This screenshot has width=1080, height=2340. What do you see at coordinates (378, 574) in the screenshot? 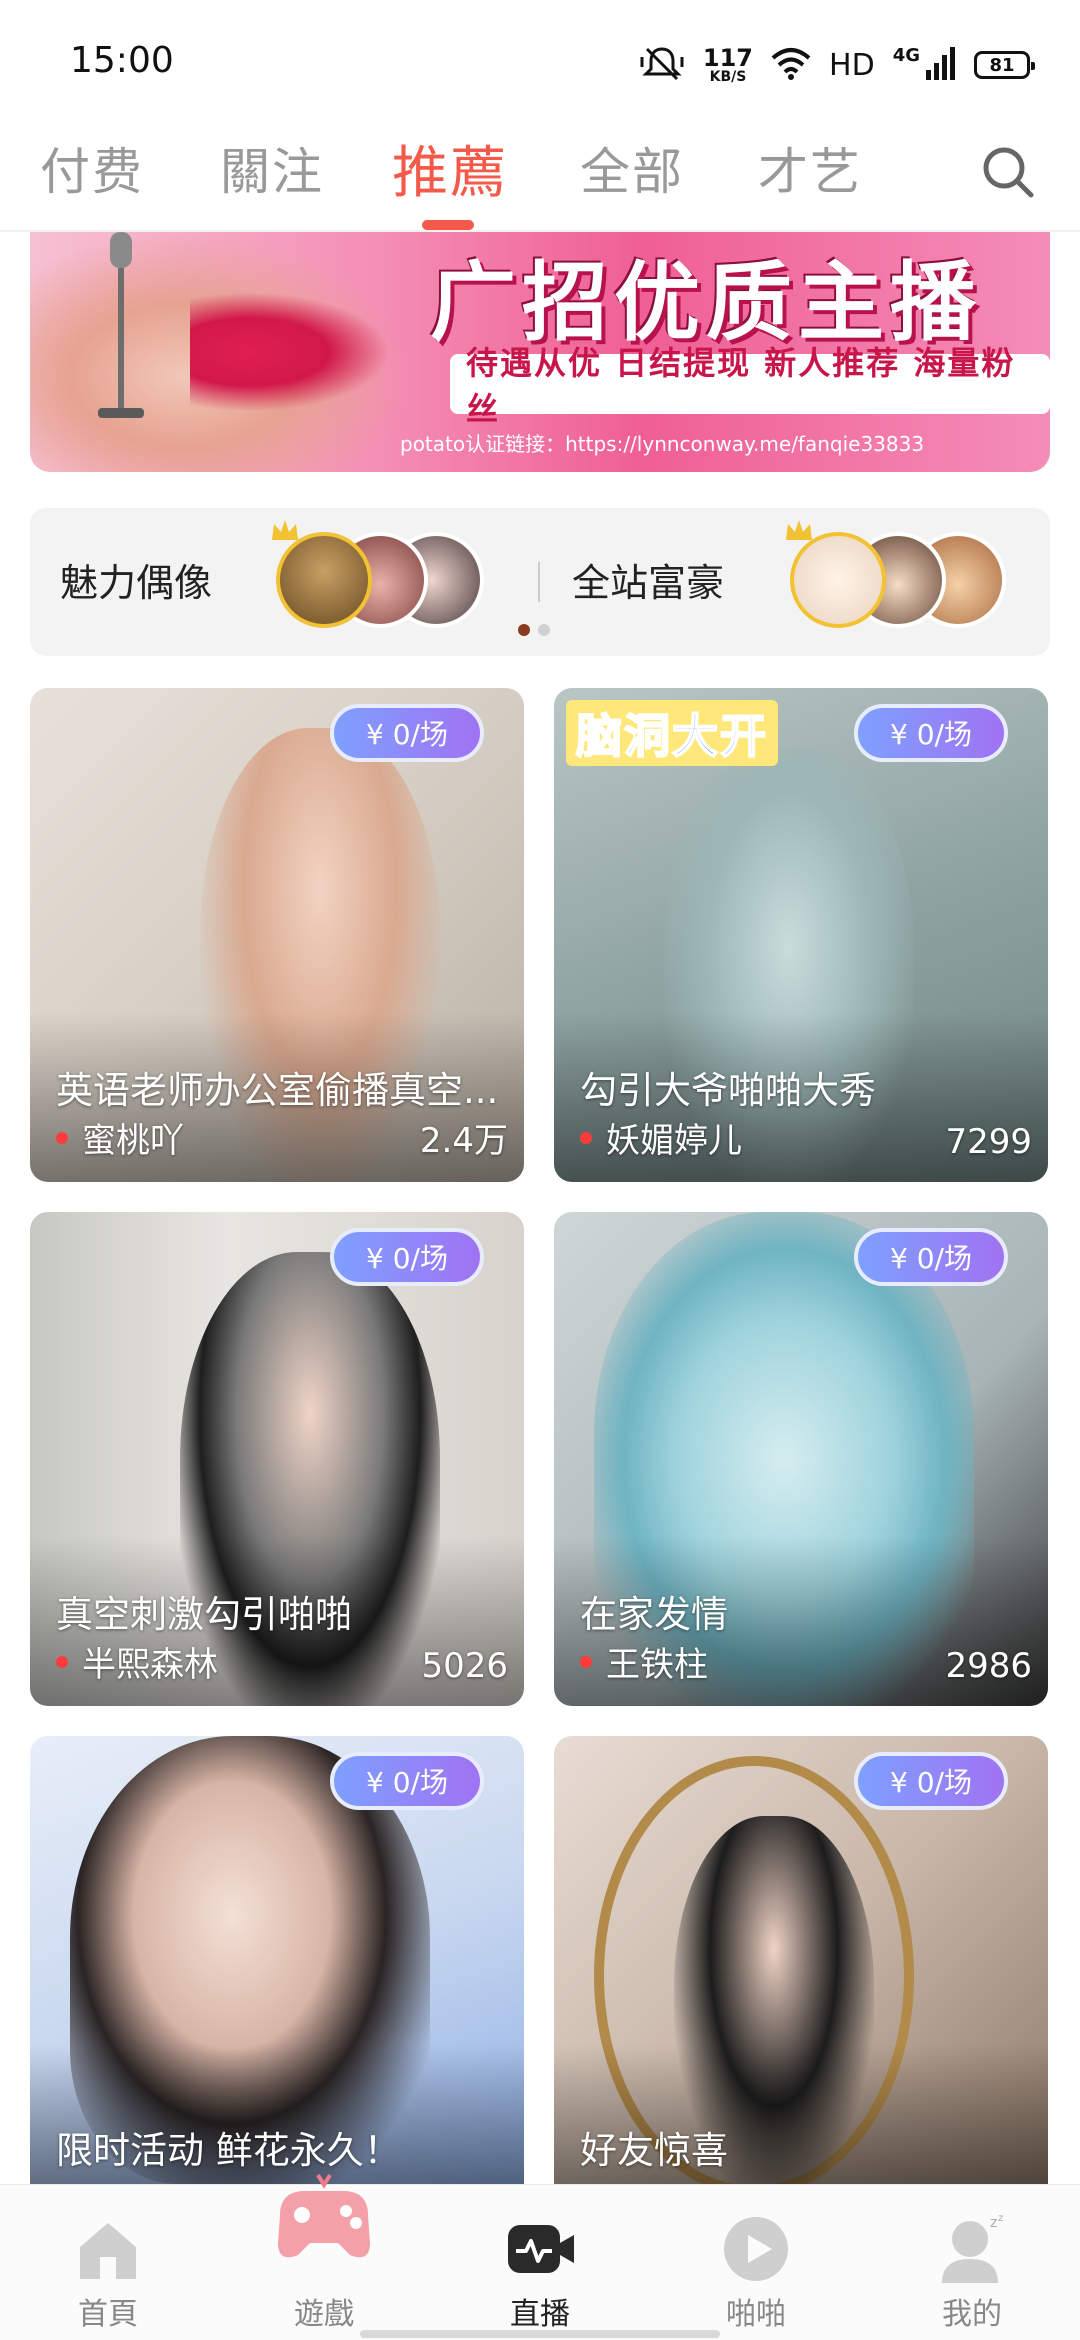
I see `charm-idol-avatars` at bounding box center [378, 574].